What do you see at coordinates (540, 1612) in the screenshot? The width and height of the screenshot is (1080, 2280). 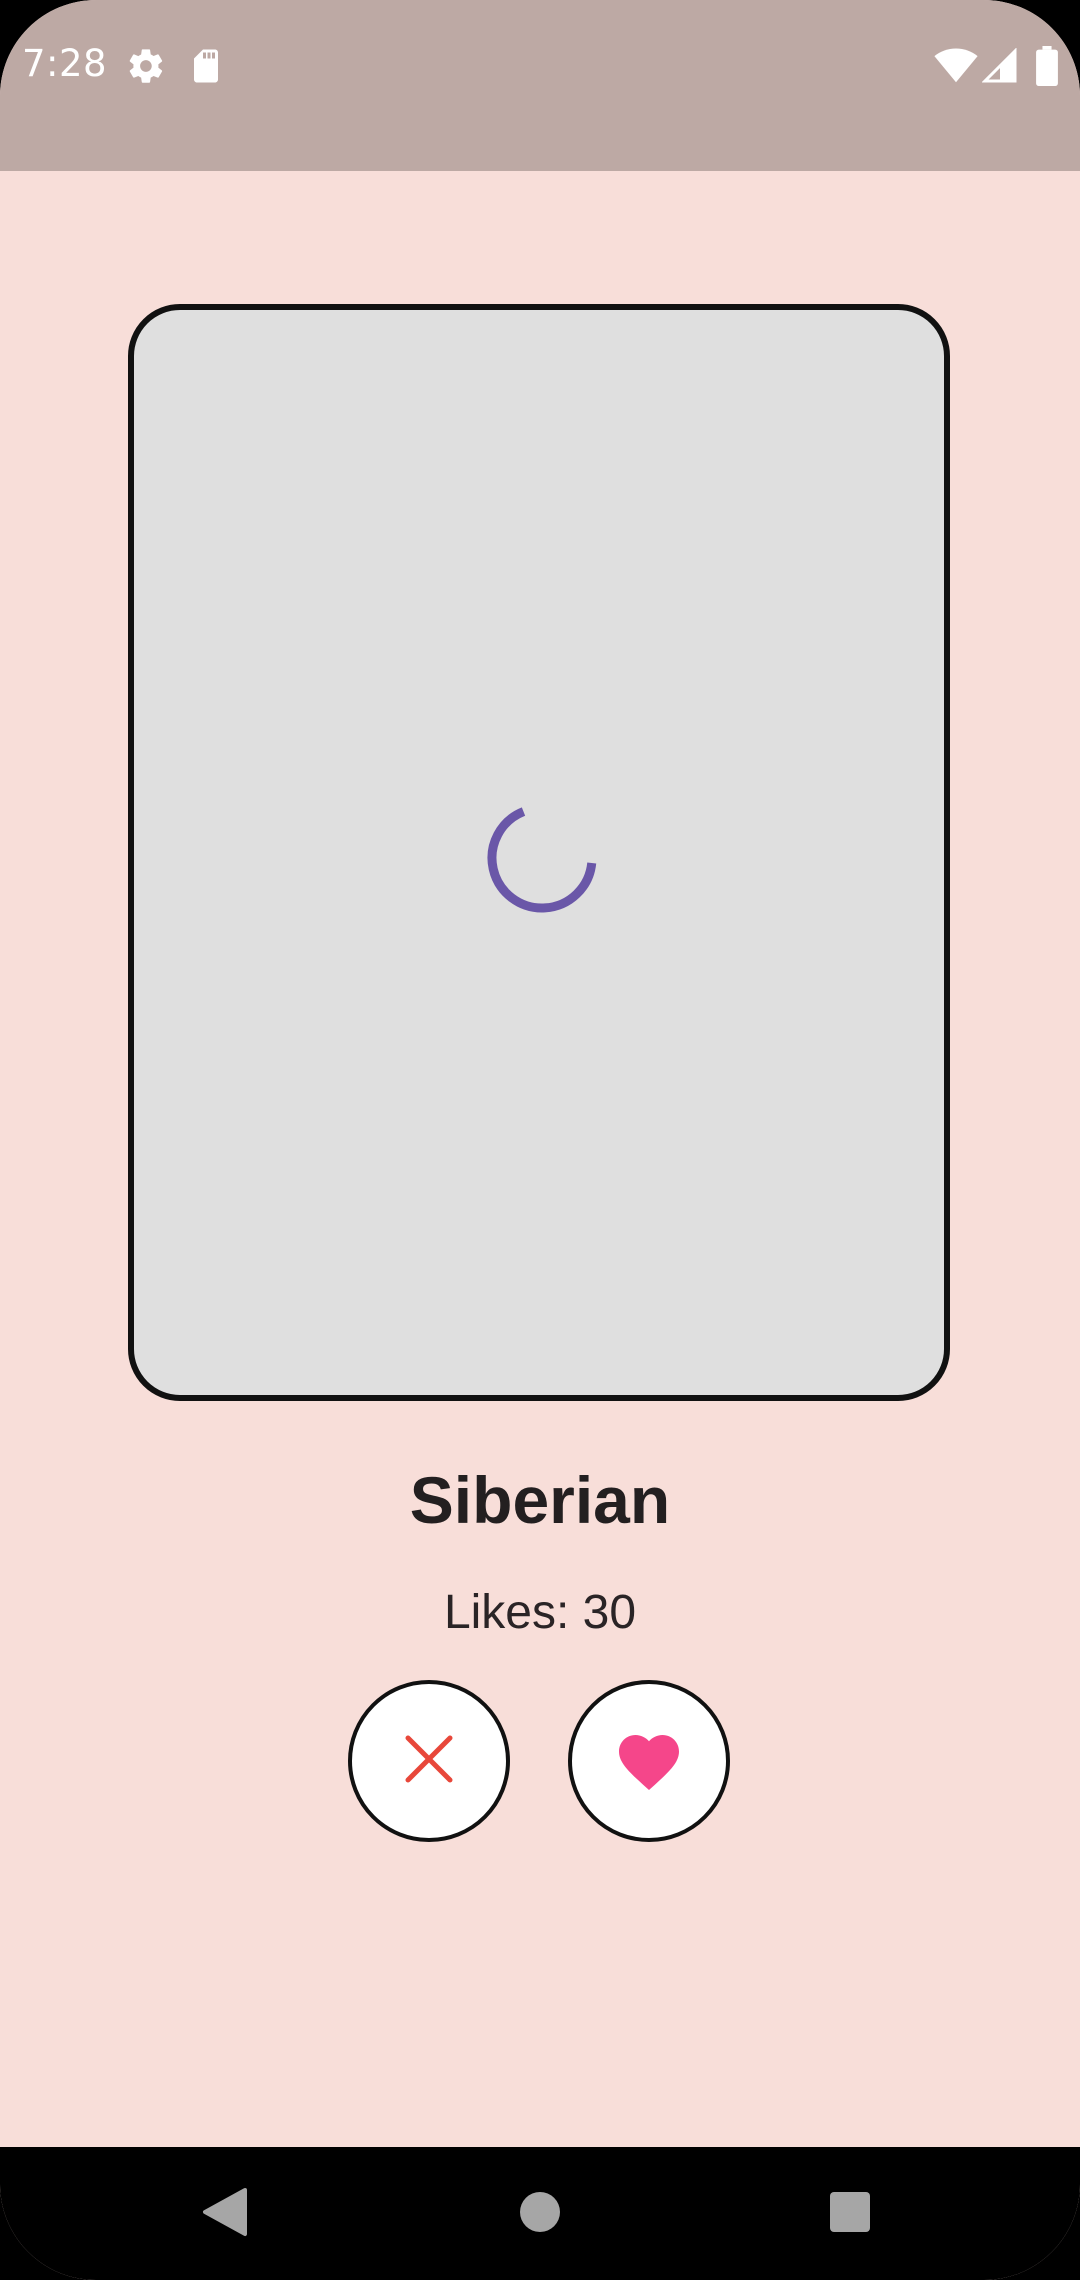 I see `likes-count: Likes: 30` at bounding box center [540, 1612].